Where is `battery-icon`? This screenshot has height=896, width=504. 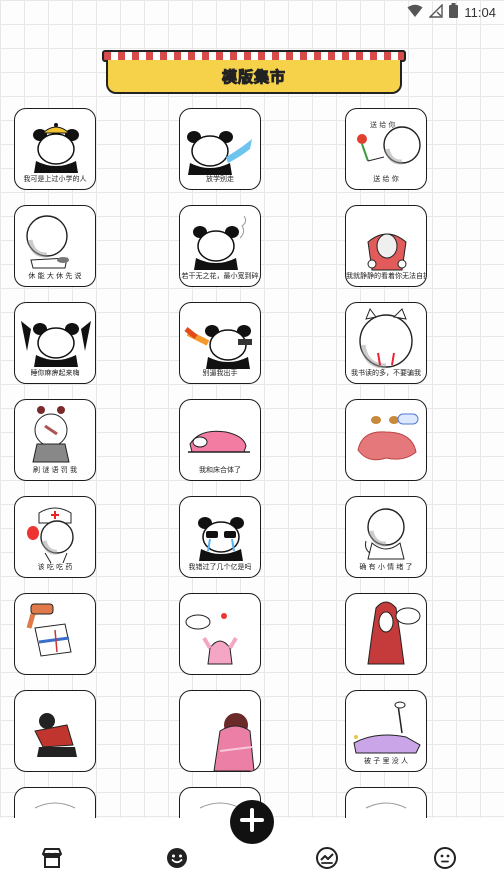
battery-icon is located at coordinates (454, 12).